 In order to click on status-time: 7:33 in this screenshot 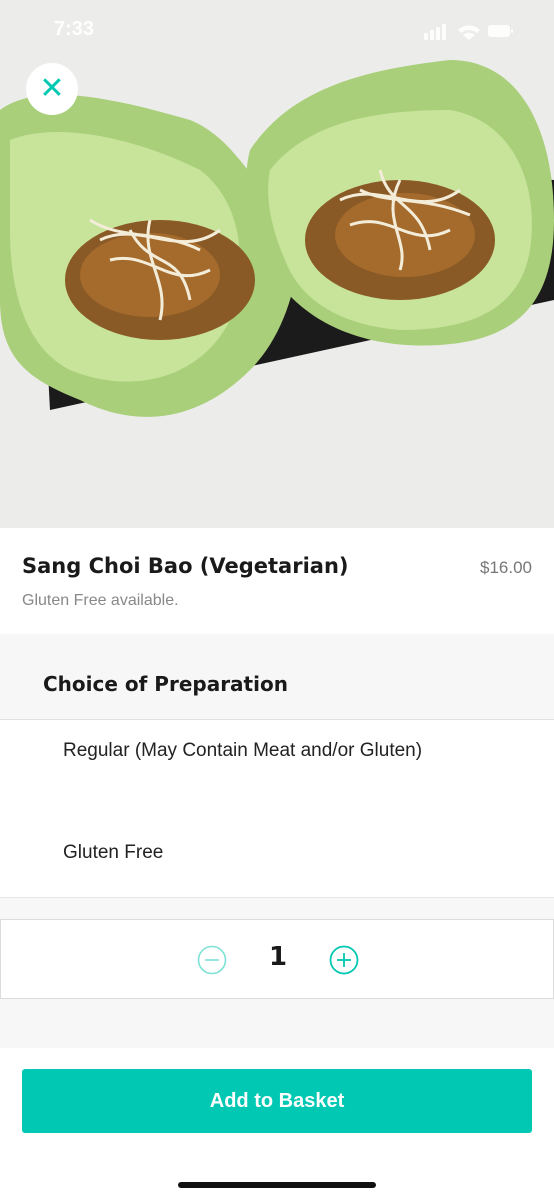, I will do `click(74, 29)`.